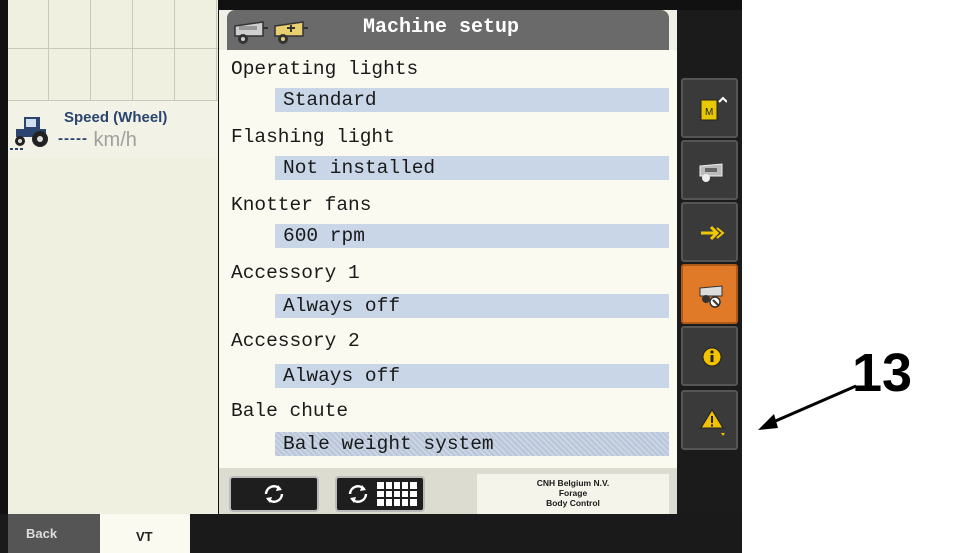 The height and width of the screenshot is (553, 965). Describe the element at coordinates (709, 112) in the screenshot. I see `svg-text: M` at that location.